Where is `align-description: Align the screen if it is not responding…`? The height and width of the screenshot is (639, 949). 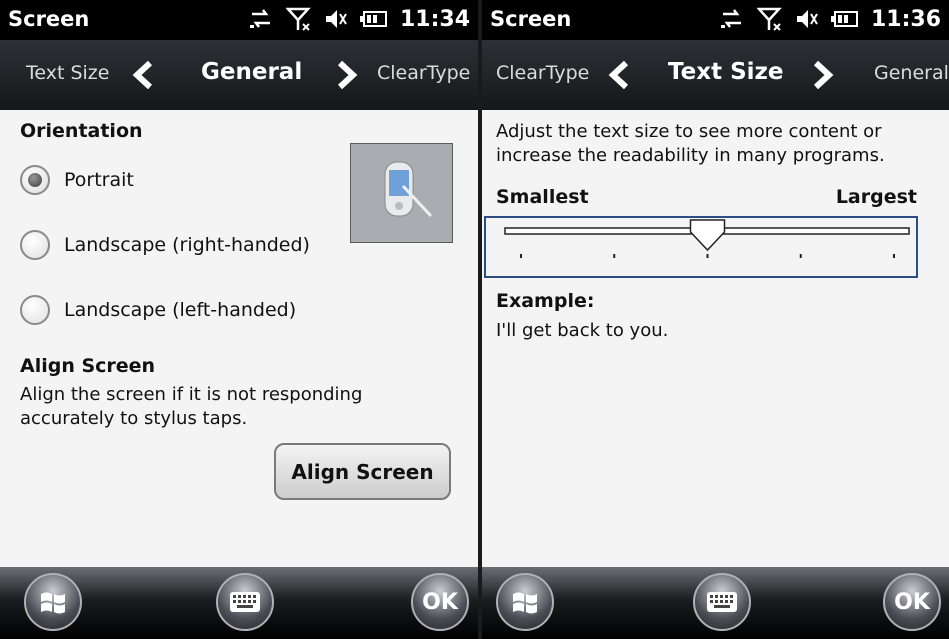
align-description: Align the screen if it is not responding… is located at coordinates (191, 407).